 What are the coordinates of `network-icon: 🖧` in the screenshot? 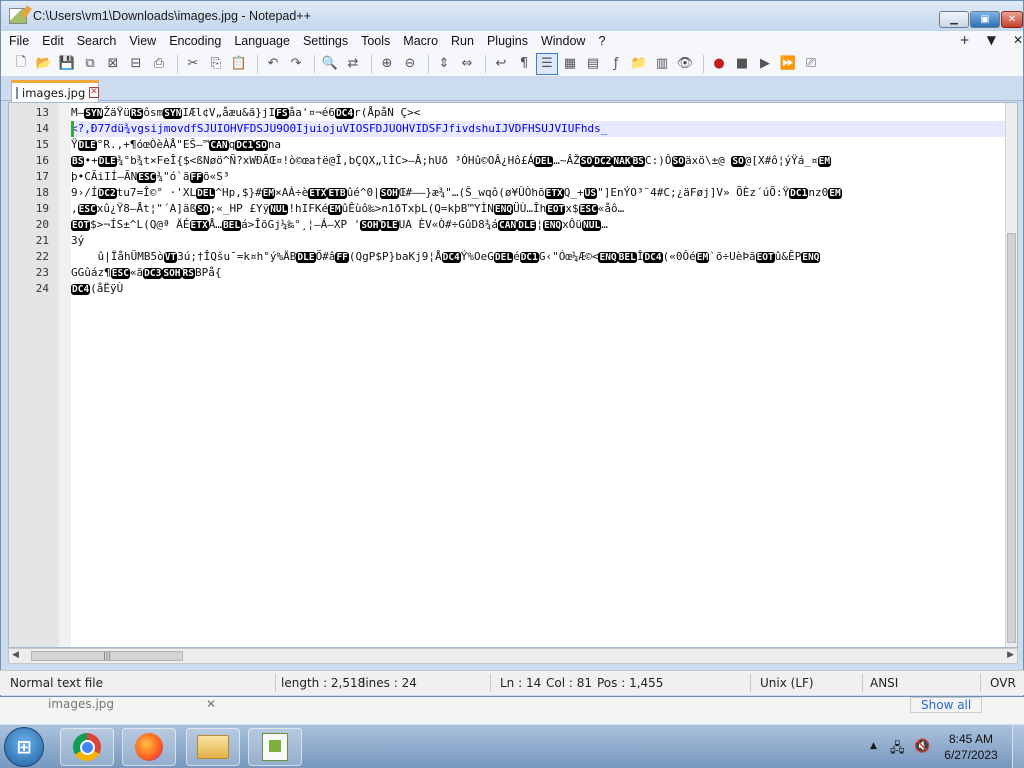 It's located at (897, 750).